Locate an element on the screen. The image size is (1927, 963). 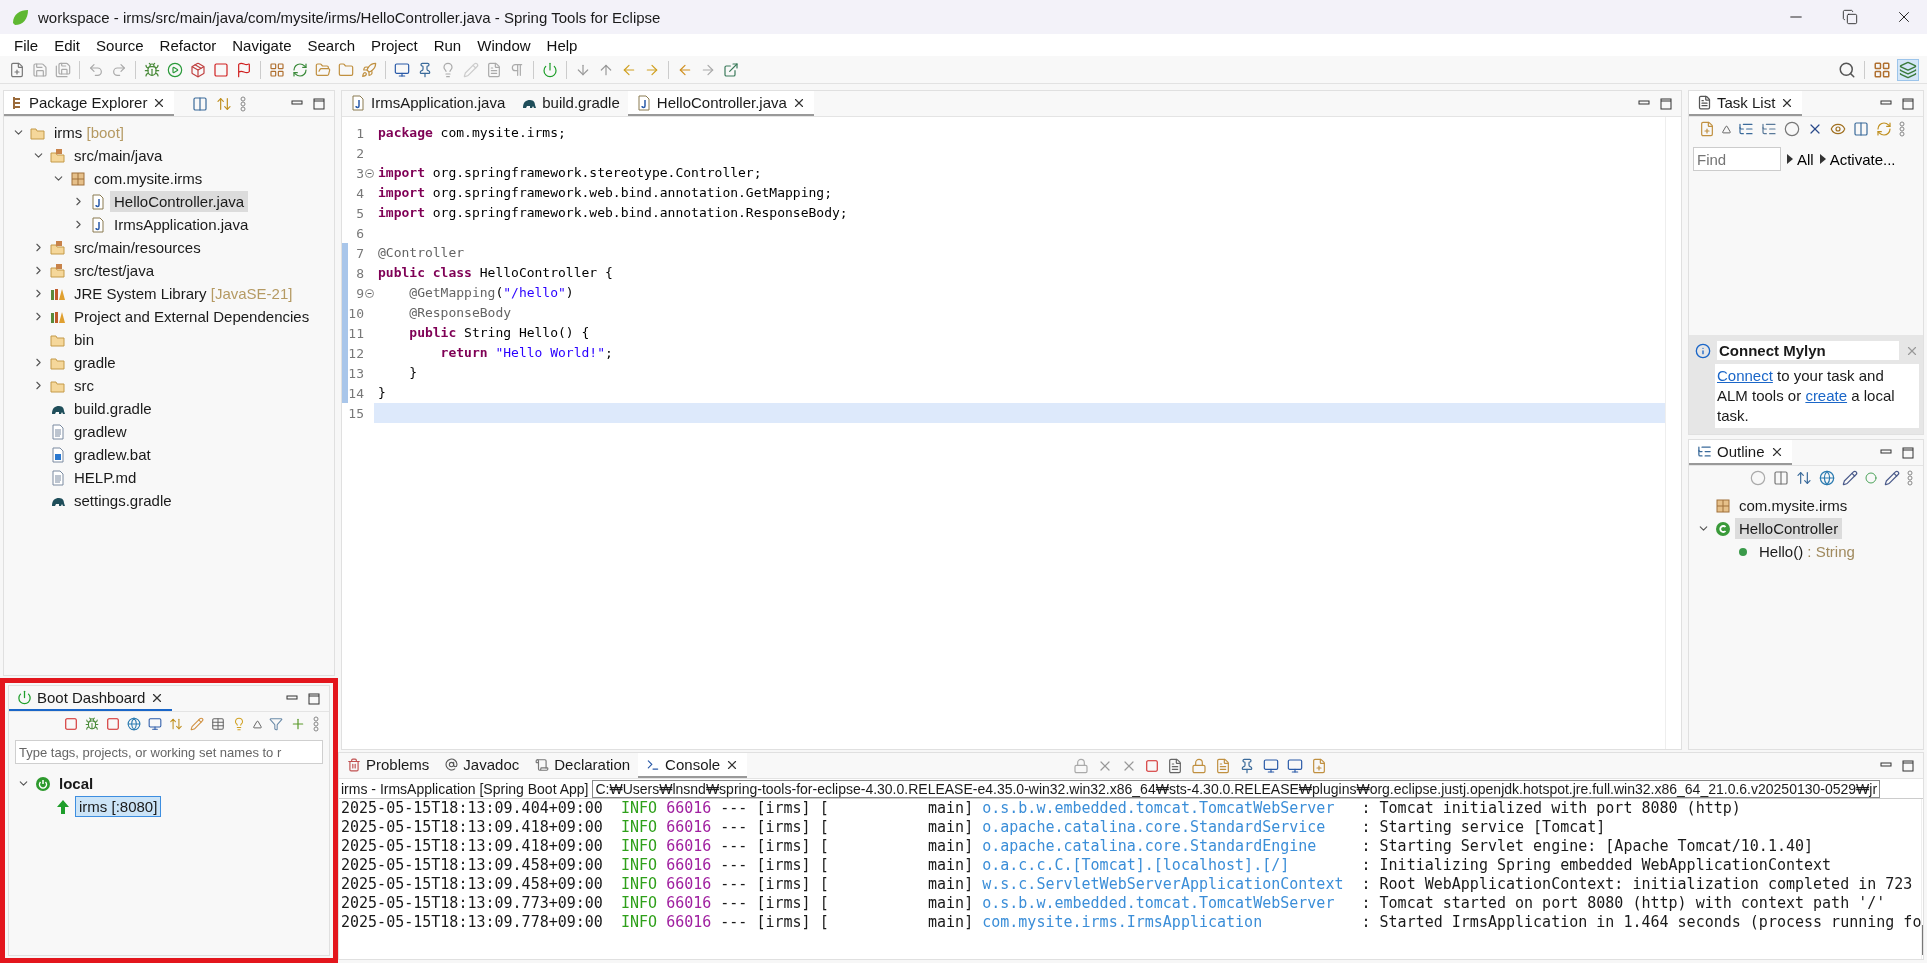
line-number: 5 is located at coordinates (360, 213).